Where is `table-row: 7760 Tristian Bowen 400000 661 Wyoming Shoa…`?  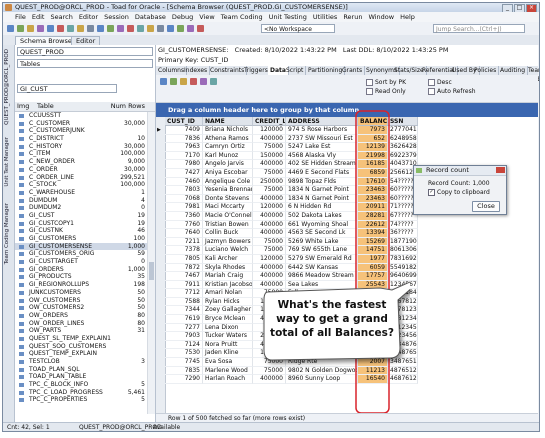 table-row: 7760 Tristian Bowen 400000 661 Wyoming Shoa… is located at coordinates (347, 225).